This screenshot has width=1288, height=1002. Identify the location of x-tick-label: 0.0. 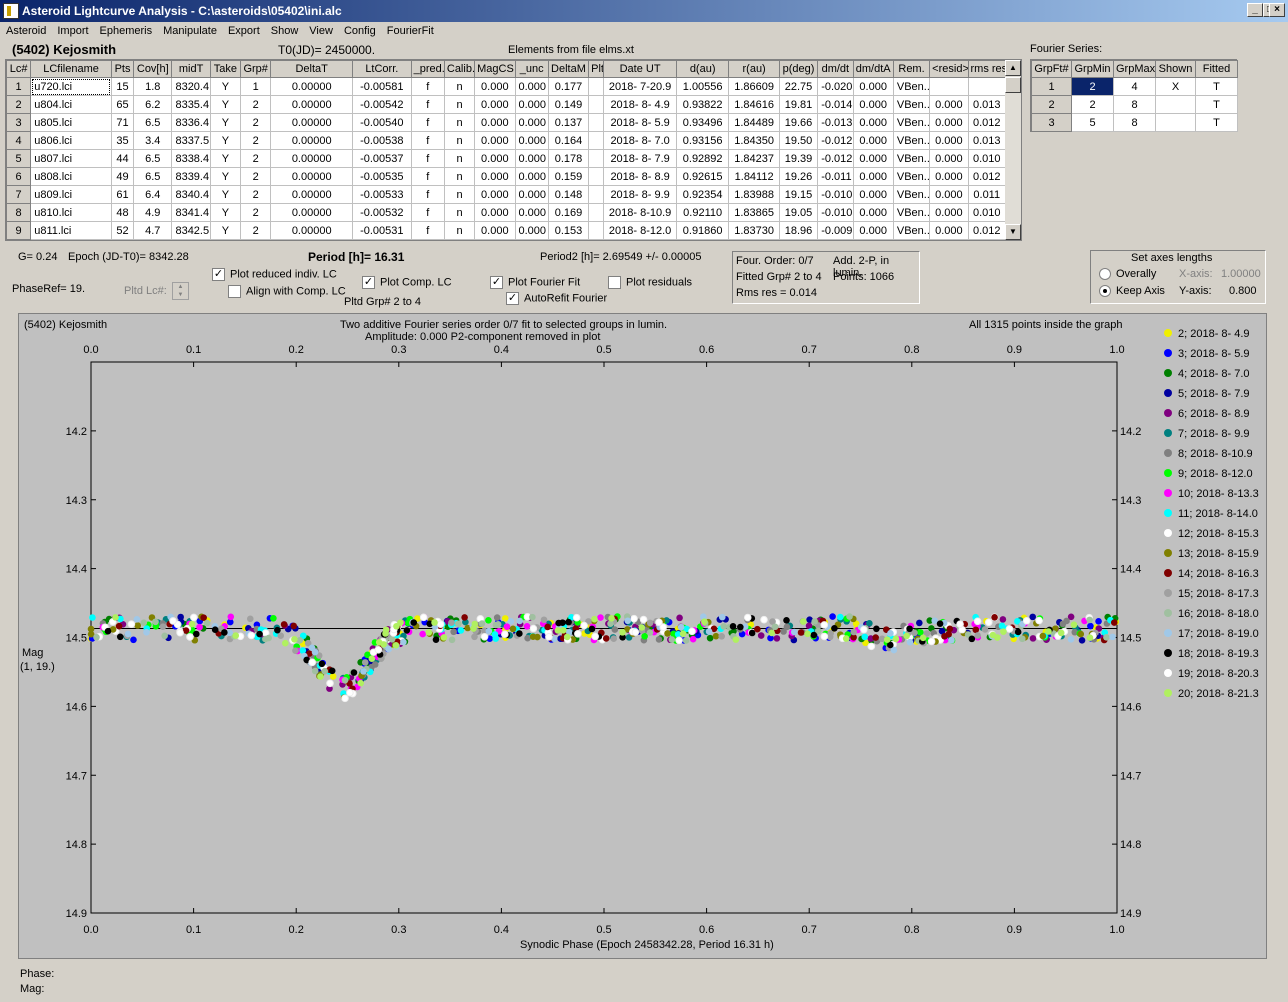
(90, 930).